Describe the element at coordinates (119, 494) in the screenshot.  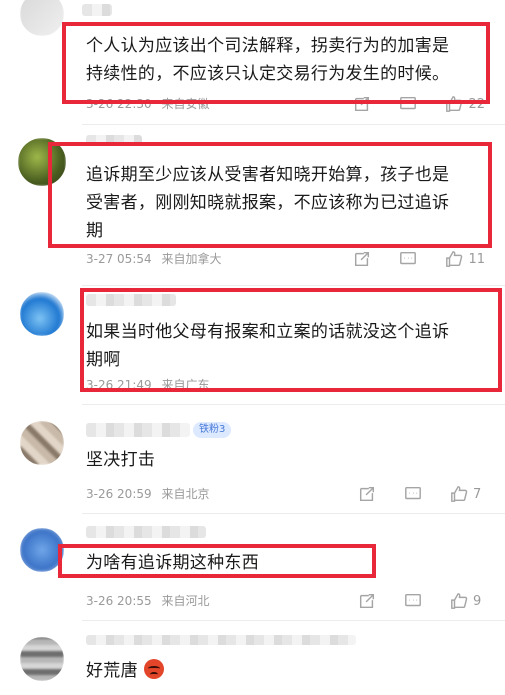
I see `comment-date: 3-26 20:59` at that location.